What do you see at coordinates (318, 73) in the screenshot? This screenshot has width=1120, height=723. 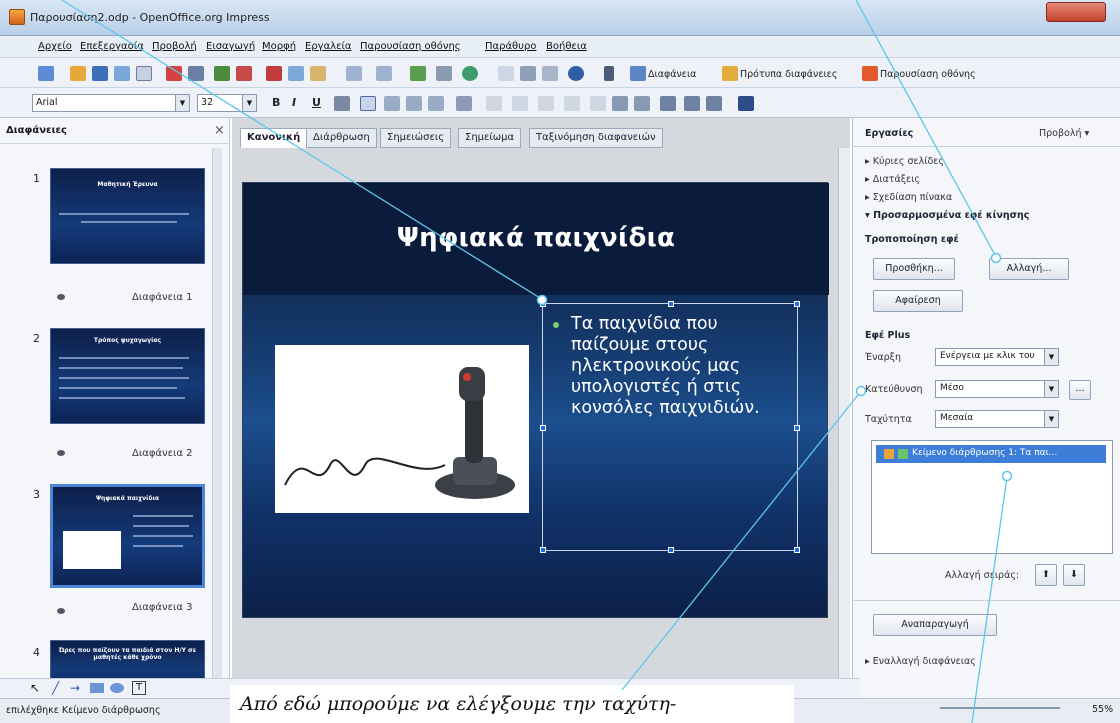 I see `paste-icon` at bounding box center [318, 73].